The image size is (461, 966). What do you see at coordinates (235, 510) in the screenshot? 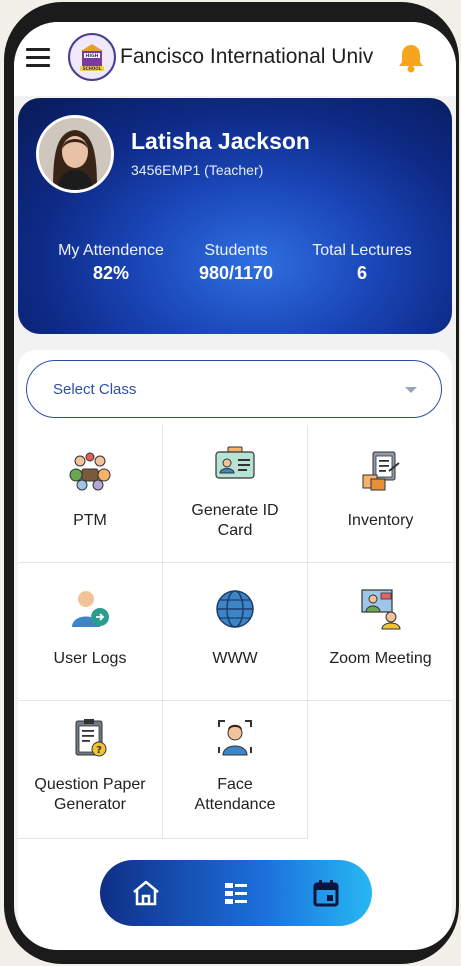
I see `menu-label-line1: Generate ID` at bounding box center [235, 510].